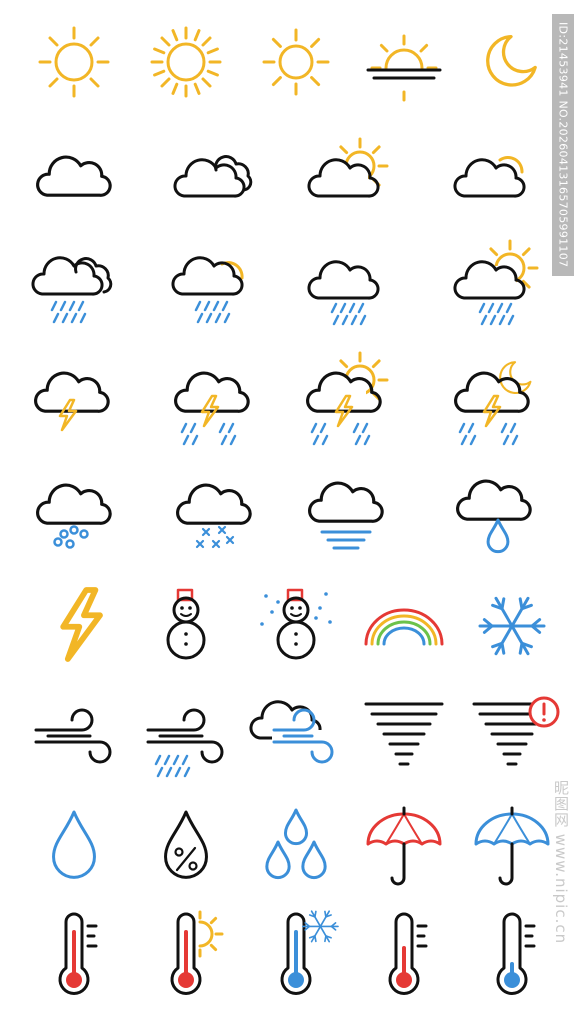 The height and width of the screenshot is (1024, 576). Describe the element at coordinates (214, 292) in the screenshot. I see `cloud-sun-rain-small-icon` at that location.